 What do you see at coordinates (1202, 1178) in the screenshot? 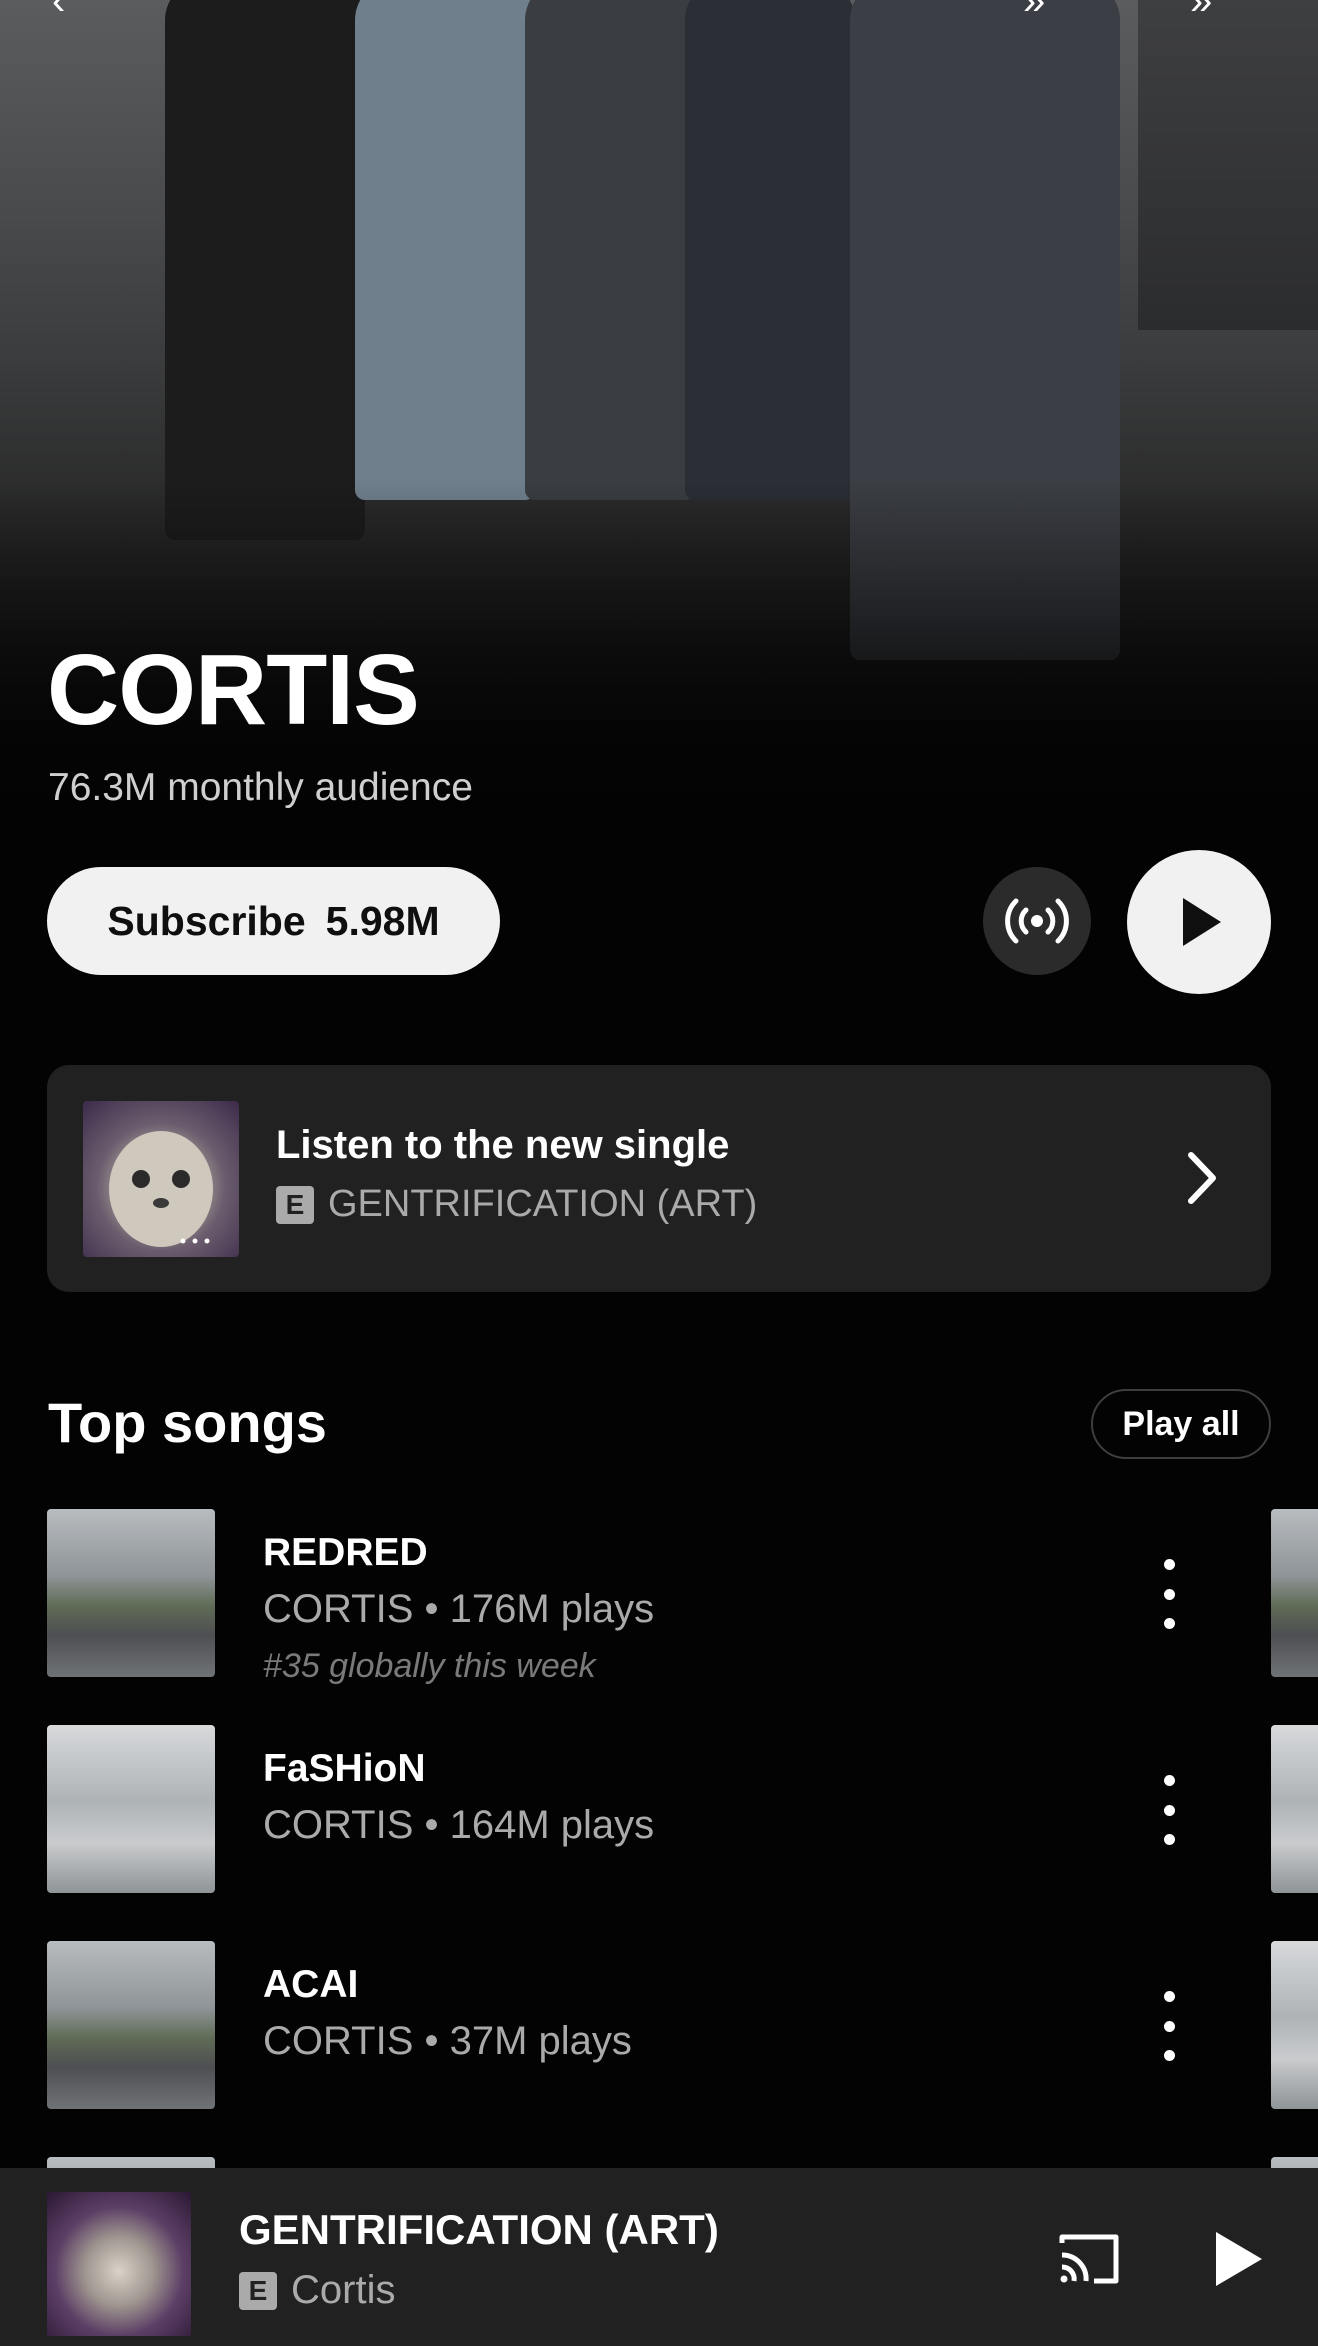
I see `chevron-right-icon` at bounding box center [1202, 1178].